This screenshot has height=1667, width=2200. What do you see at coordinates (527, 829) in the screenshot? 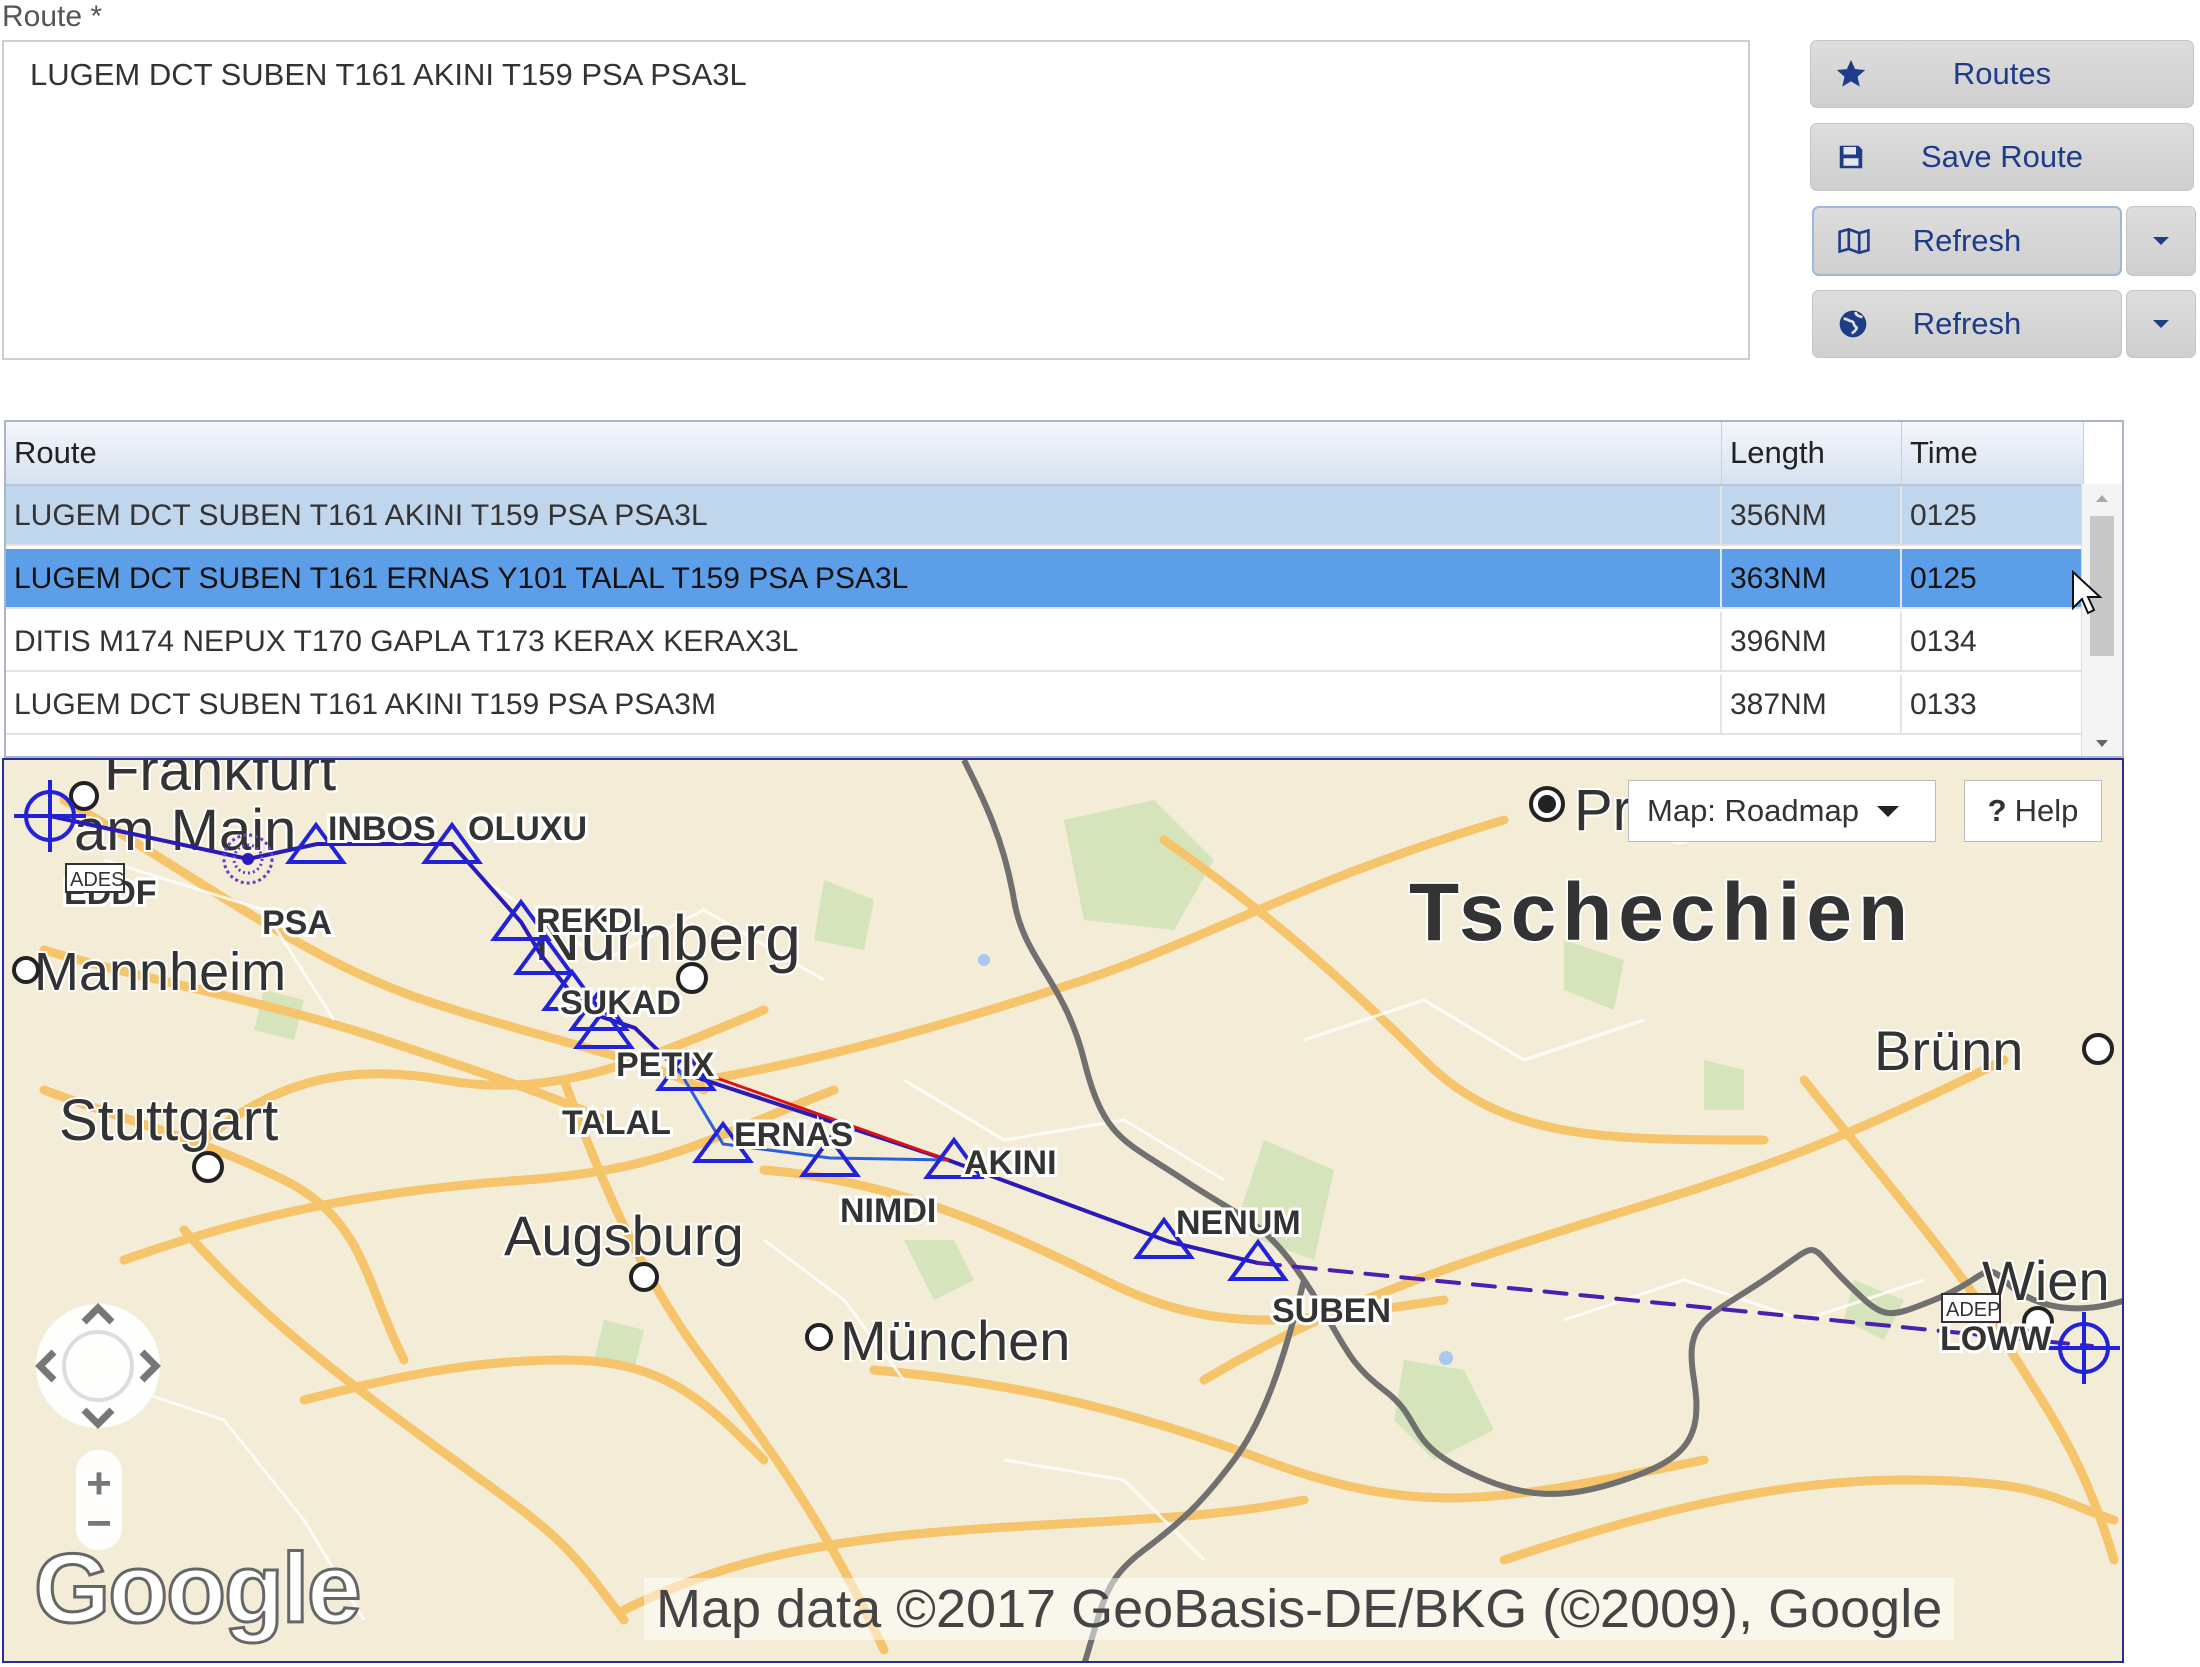
I see `waypoint-label-oluxu: OLUXU` at bounding box center [527, 829].